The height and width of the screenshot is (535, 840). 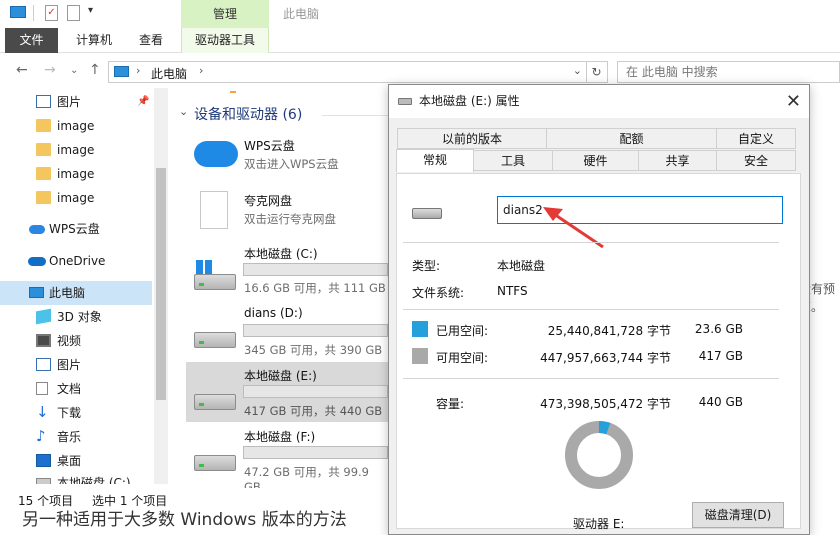 What do you see at coordinates (69, 102) in the screenshot?
I see `sidebar-item-label: 图片` at bounding box center [69, 102].